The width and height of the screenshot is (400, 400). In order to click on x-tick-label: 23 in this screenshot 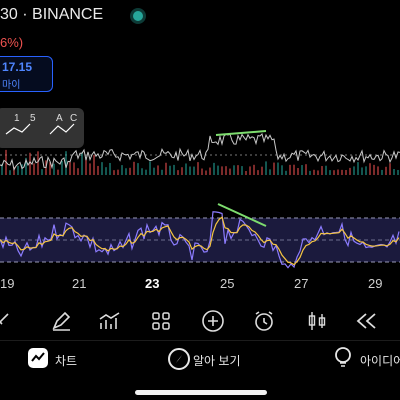, I will do `click(152, 283)`.